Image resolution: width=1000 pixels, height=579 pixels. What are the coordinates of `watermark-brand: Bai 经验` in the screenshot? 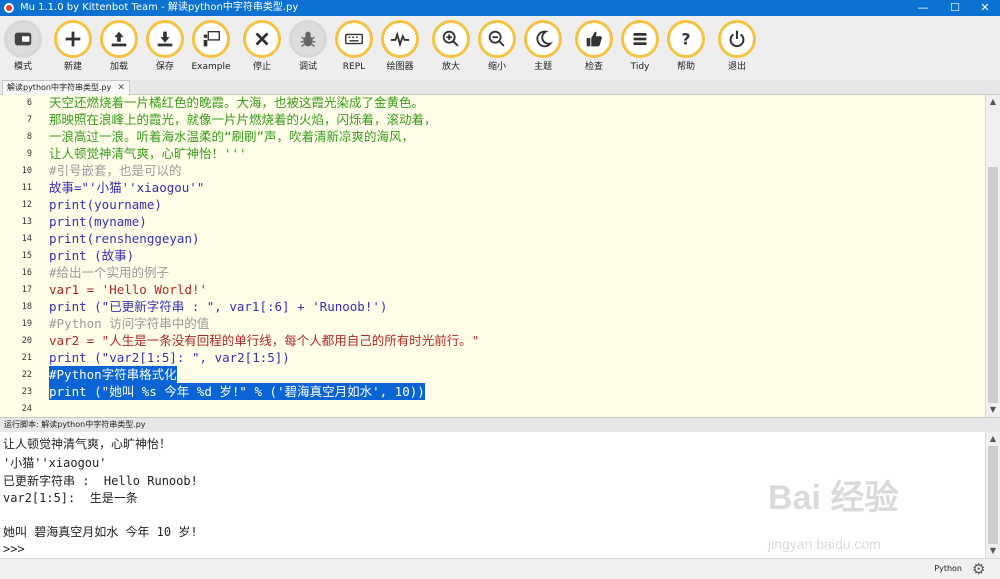 It's located at (833, 498).